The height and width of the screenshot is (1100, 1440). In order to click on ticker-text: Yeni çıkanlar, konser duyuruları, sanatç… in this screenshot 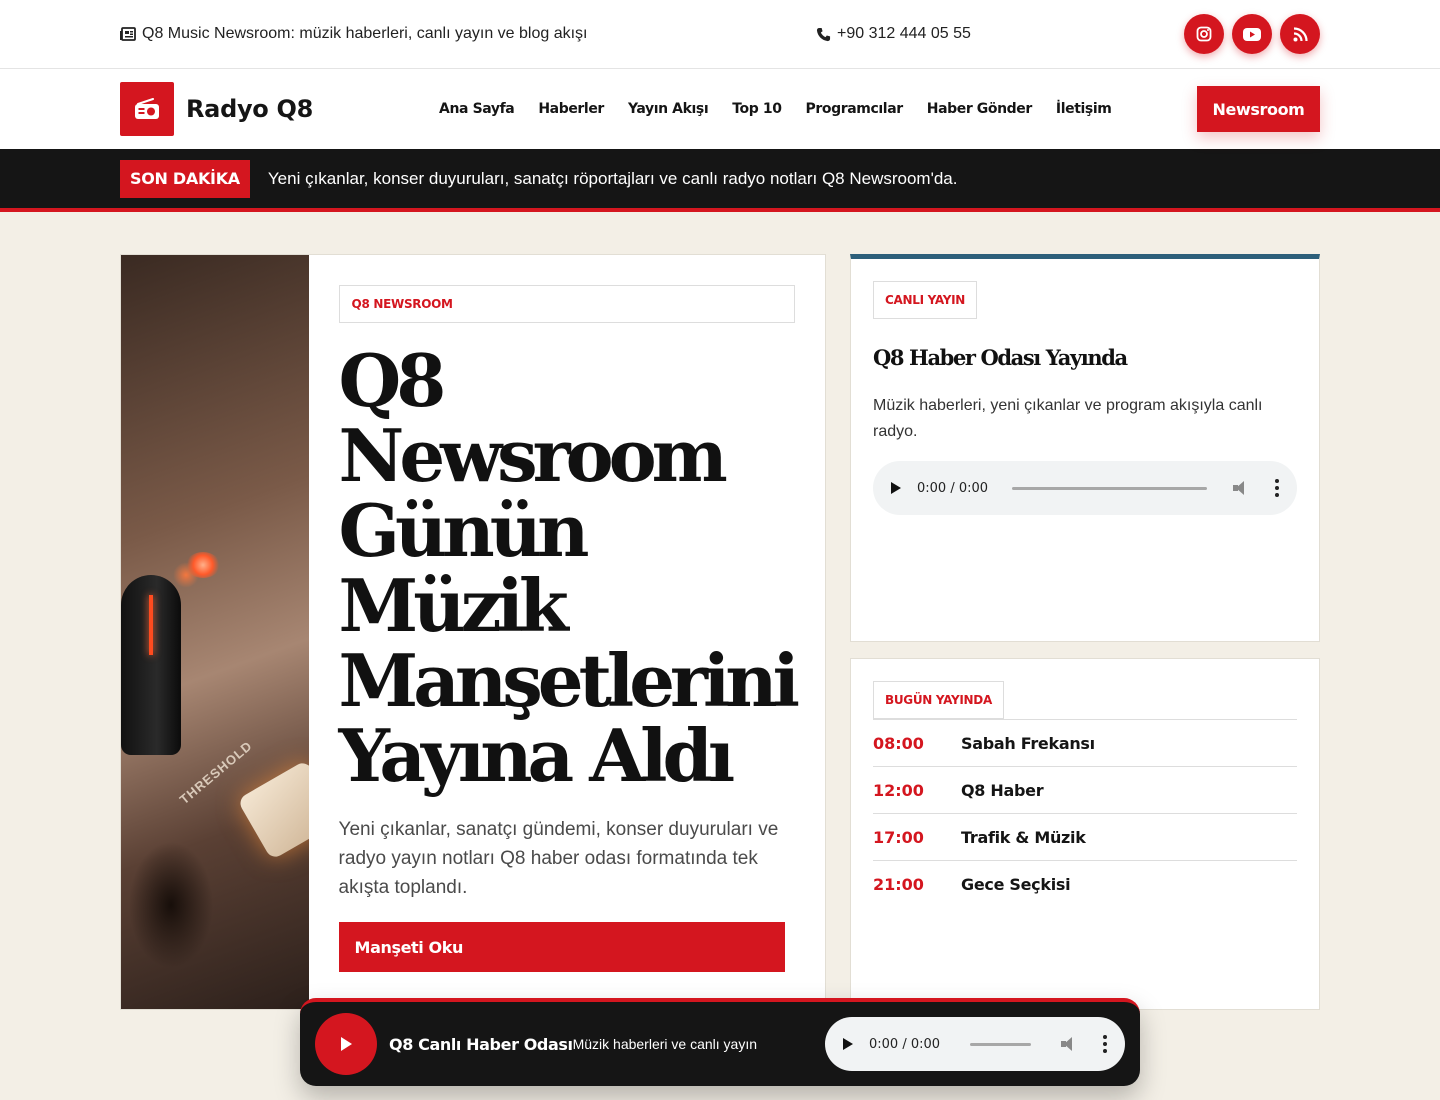, I will do `click(613, 179)`.